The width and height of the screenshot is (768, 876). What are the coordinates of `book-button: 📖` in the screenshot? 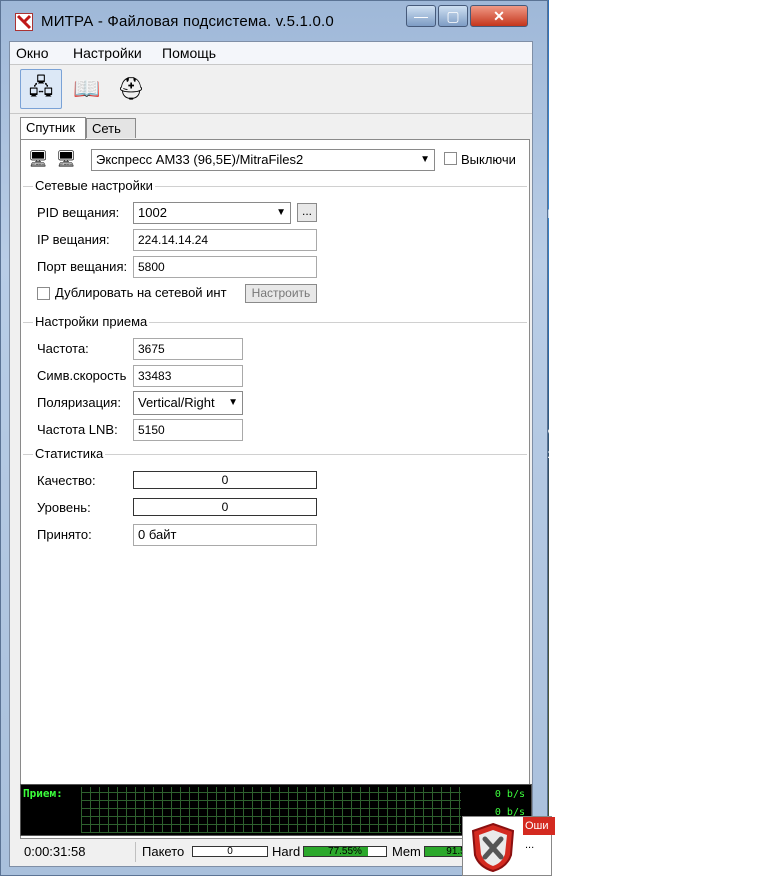 It's located at (87, 89).